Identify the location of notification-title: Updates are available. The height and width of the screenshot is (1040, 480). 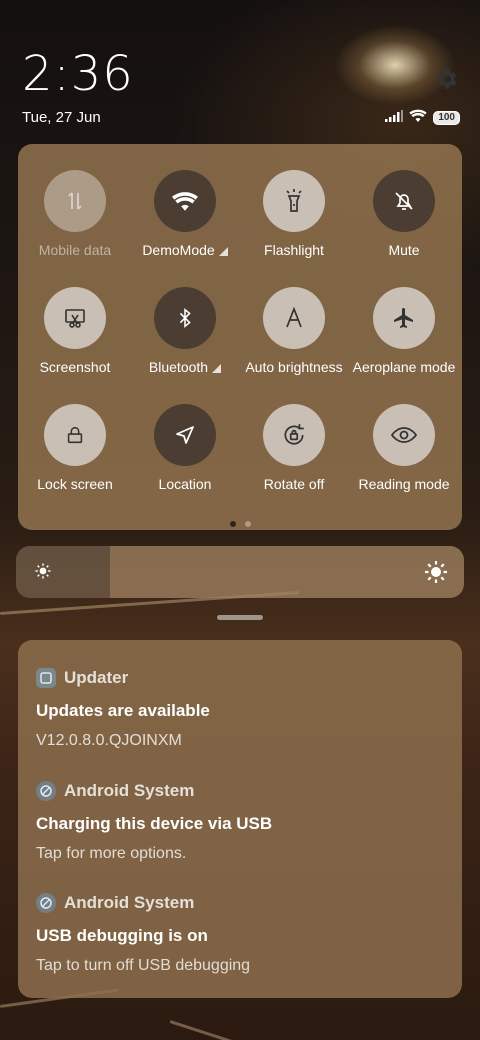
(123, 710).